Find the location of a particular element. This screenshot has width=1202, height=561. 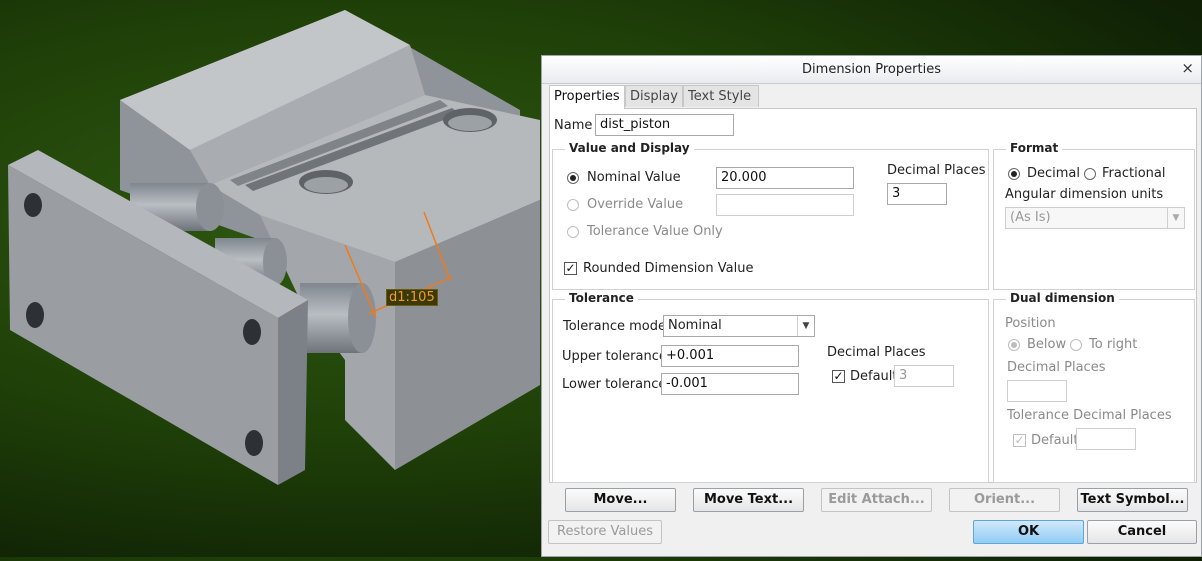

to-right-radio is located at coordinates (1076, 345).